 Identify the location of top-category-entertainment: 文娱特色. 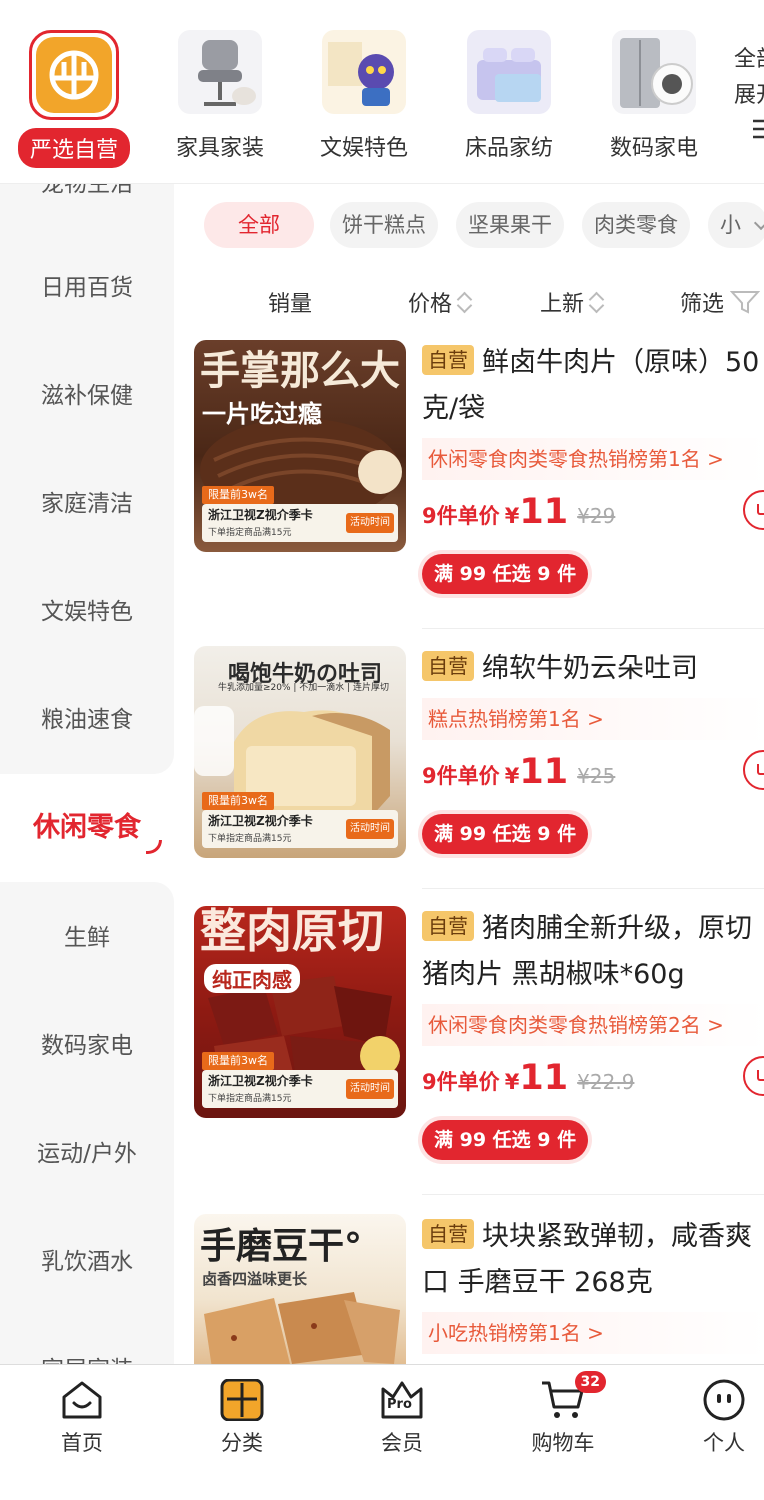
(364, 96).